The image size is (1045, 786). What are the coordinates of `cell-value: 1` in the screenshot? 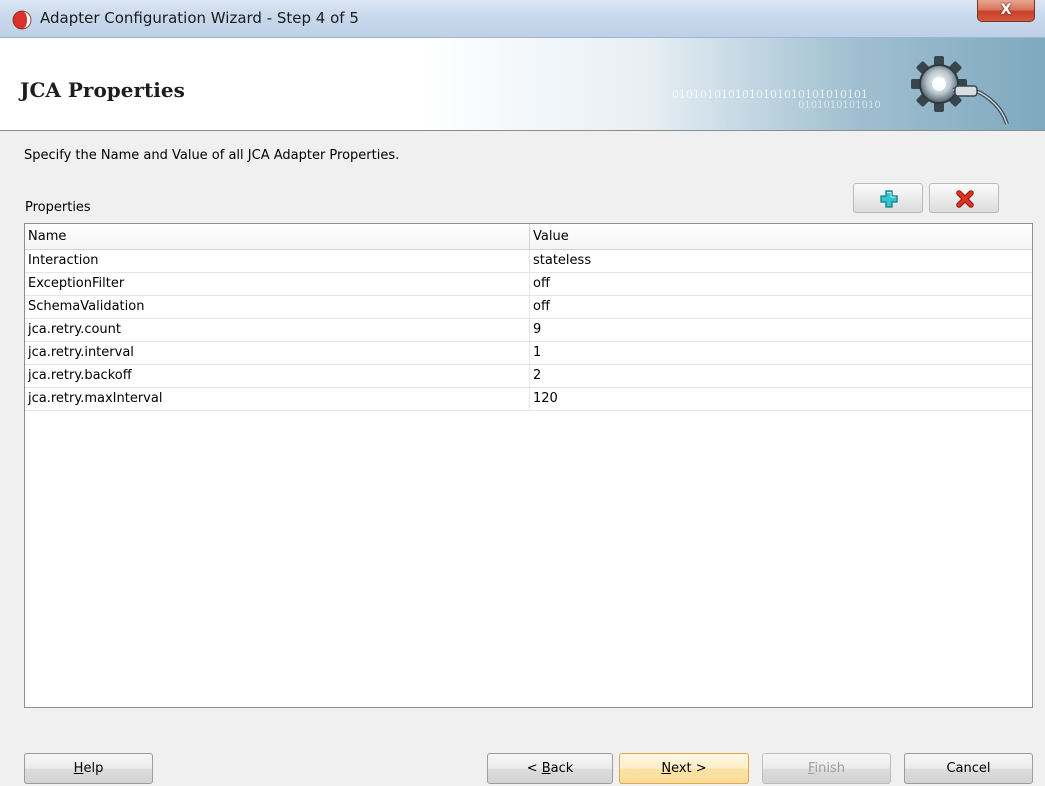 It's located at (781, 353).